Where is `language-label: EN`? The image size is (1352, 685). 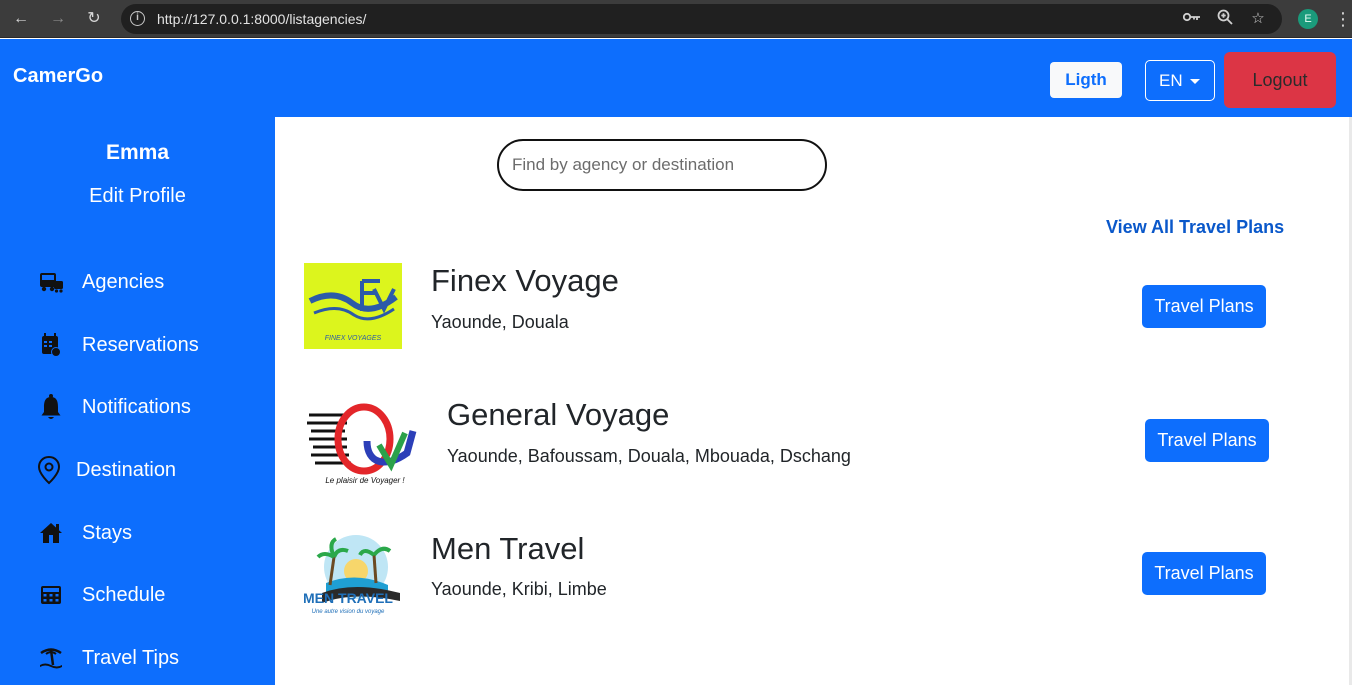
language-label: EN is located at coordinates (1171, 80).